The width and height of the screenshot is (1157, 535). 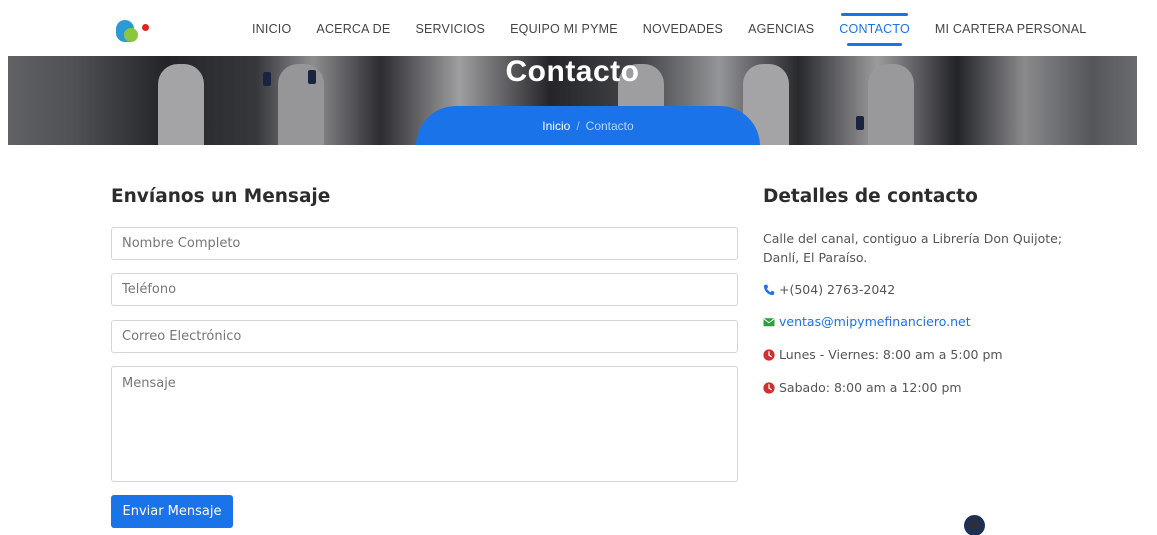 I want to click on email-link: ventas@mipymefinanciero.net, so click(x=875, y=321).